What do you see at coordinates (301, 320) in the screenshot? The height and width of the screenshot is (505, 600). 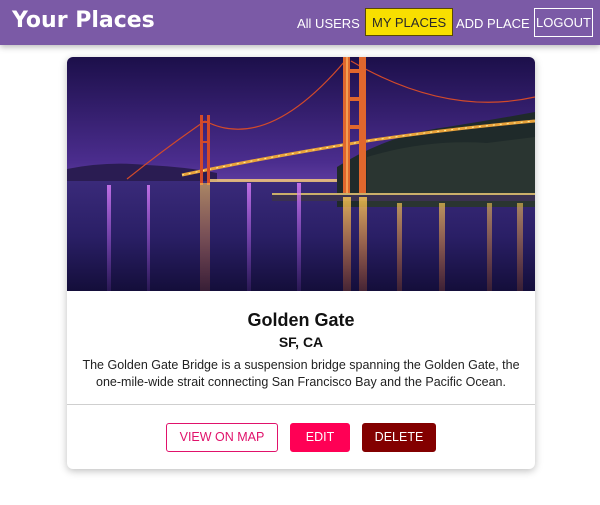 I see `place-title: Golden Gate` at bounding box center [301, 320].